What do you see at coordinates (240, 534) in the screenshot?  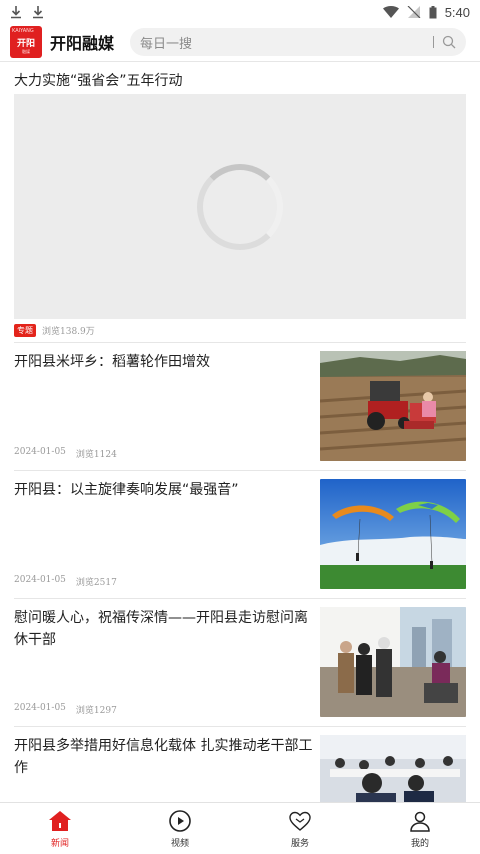 I see `news-item: 开阳县：以主旋律奏响发展“最强音” 2024-01-05 浏览2517` at bounding box center [240, 534].